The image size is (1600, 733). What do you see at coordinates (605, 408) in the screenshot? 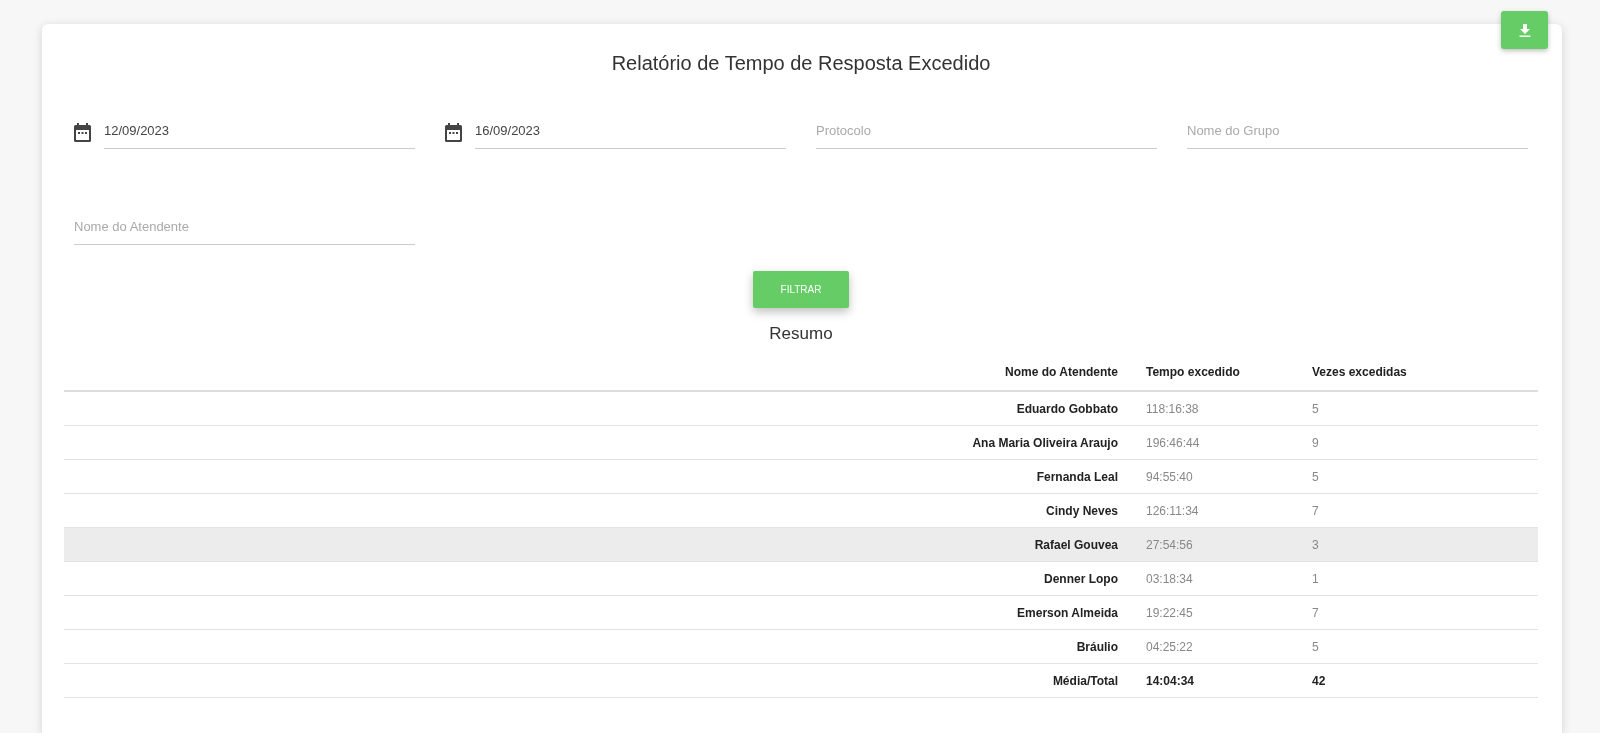
I see `table-cell: Eduardo Gobbato` at bounding box center [605, 408].